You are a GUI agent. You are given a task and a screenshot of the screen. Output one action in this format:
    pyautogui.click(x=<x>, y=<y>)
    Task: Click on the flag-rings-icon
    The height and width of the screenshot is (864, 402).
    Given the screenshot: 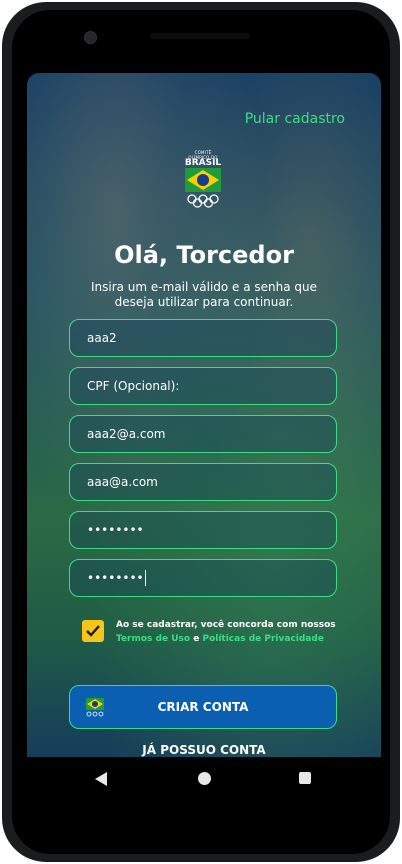 What is the action you would take?
    pyautogui.click(x=203, y=188)
    